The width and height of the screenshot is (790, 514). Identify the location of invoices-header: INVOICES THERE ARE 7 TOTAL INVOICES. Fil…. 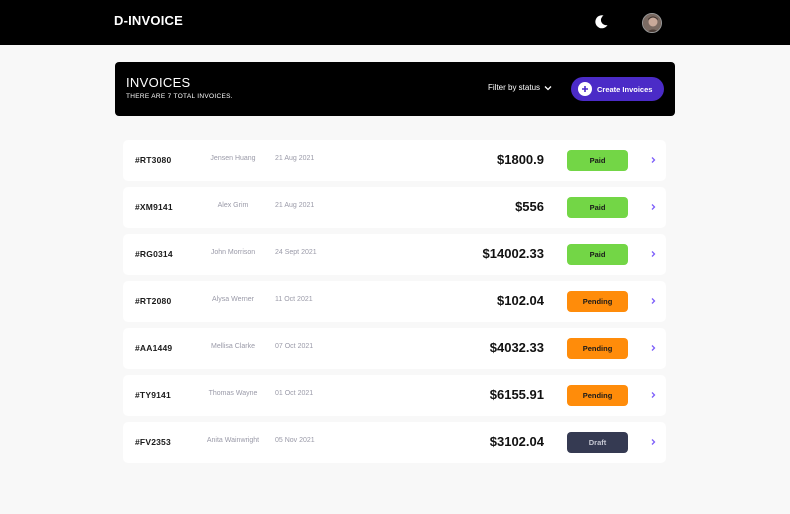
(395, 89).